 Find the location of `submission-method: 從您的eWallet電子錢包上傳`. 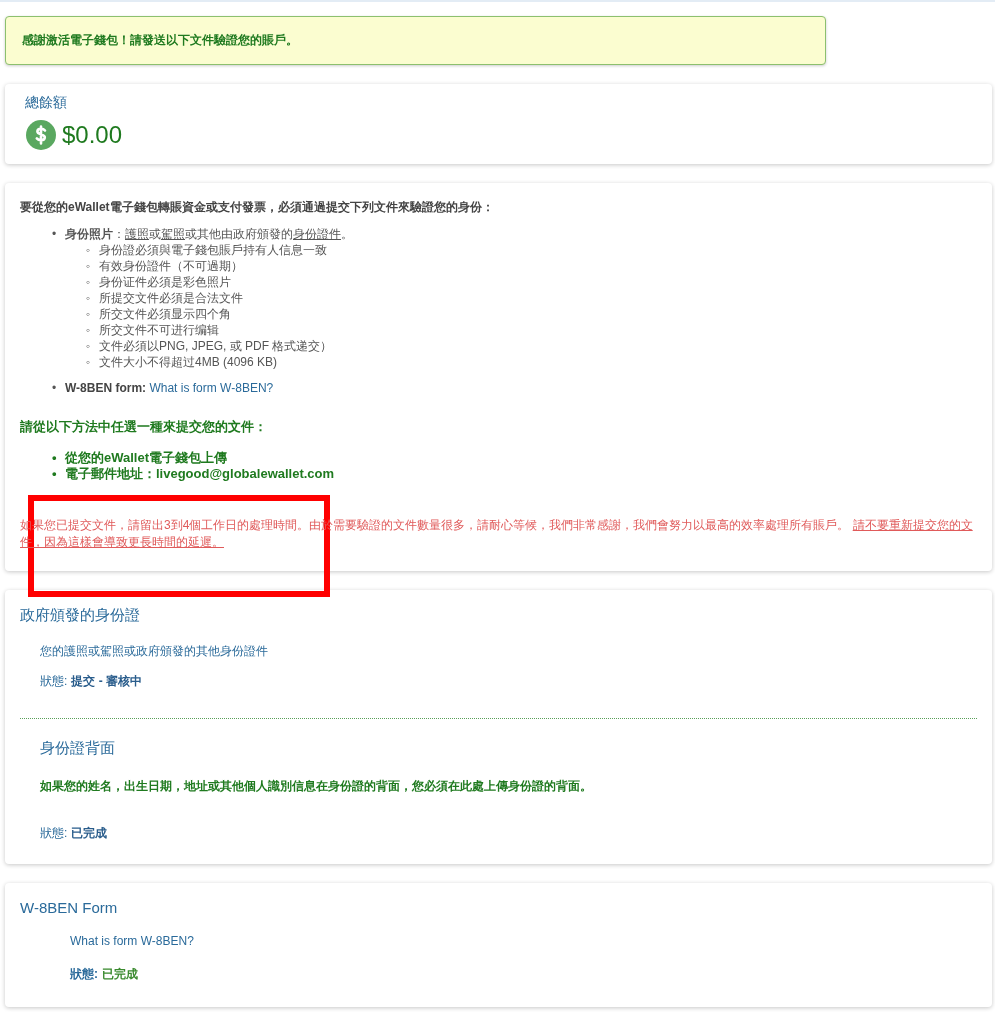

submission-method: 從您的eWallet電子錢包上傳 is located at coordinates (146, 458).